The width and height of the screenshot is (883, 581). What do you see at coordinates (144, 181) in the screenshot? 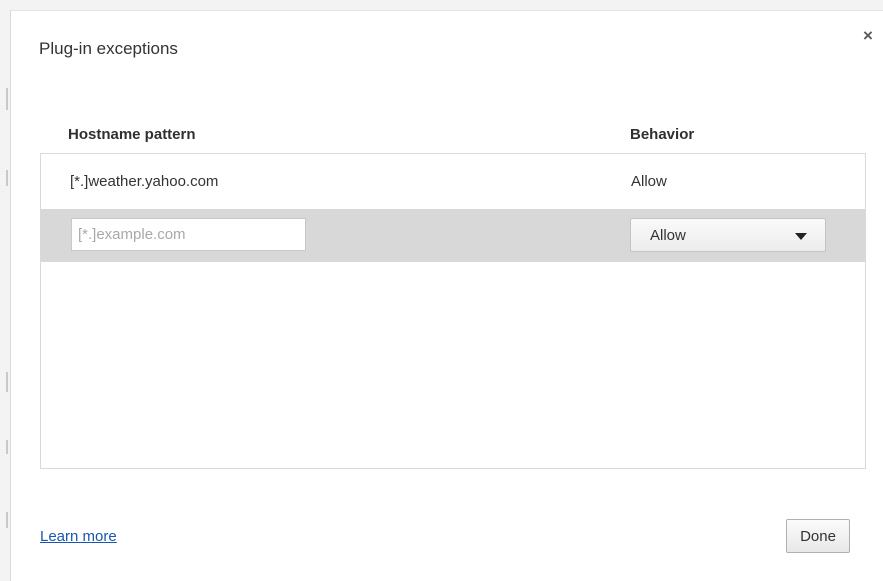
I see `hostname-pattern-cell: [*.]weather.yahoo.com` at bounding box center [144, 181].